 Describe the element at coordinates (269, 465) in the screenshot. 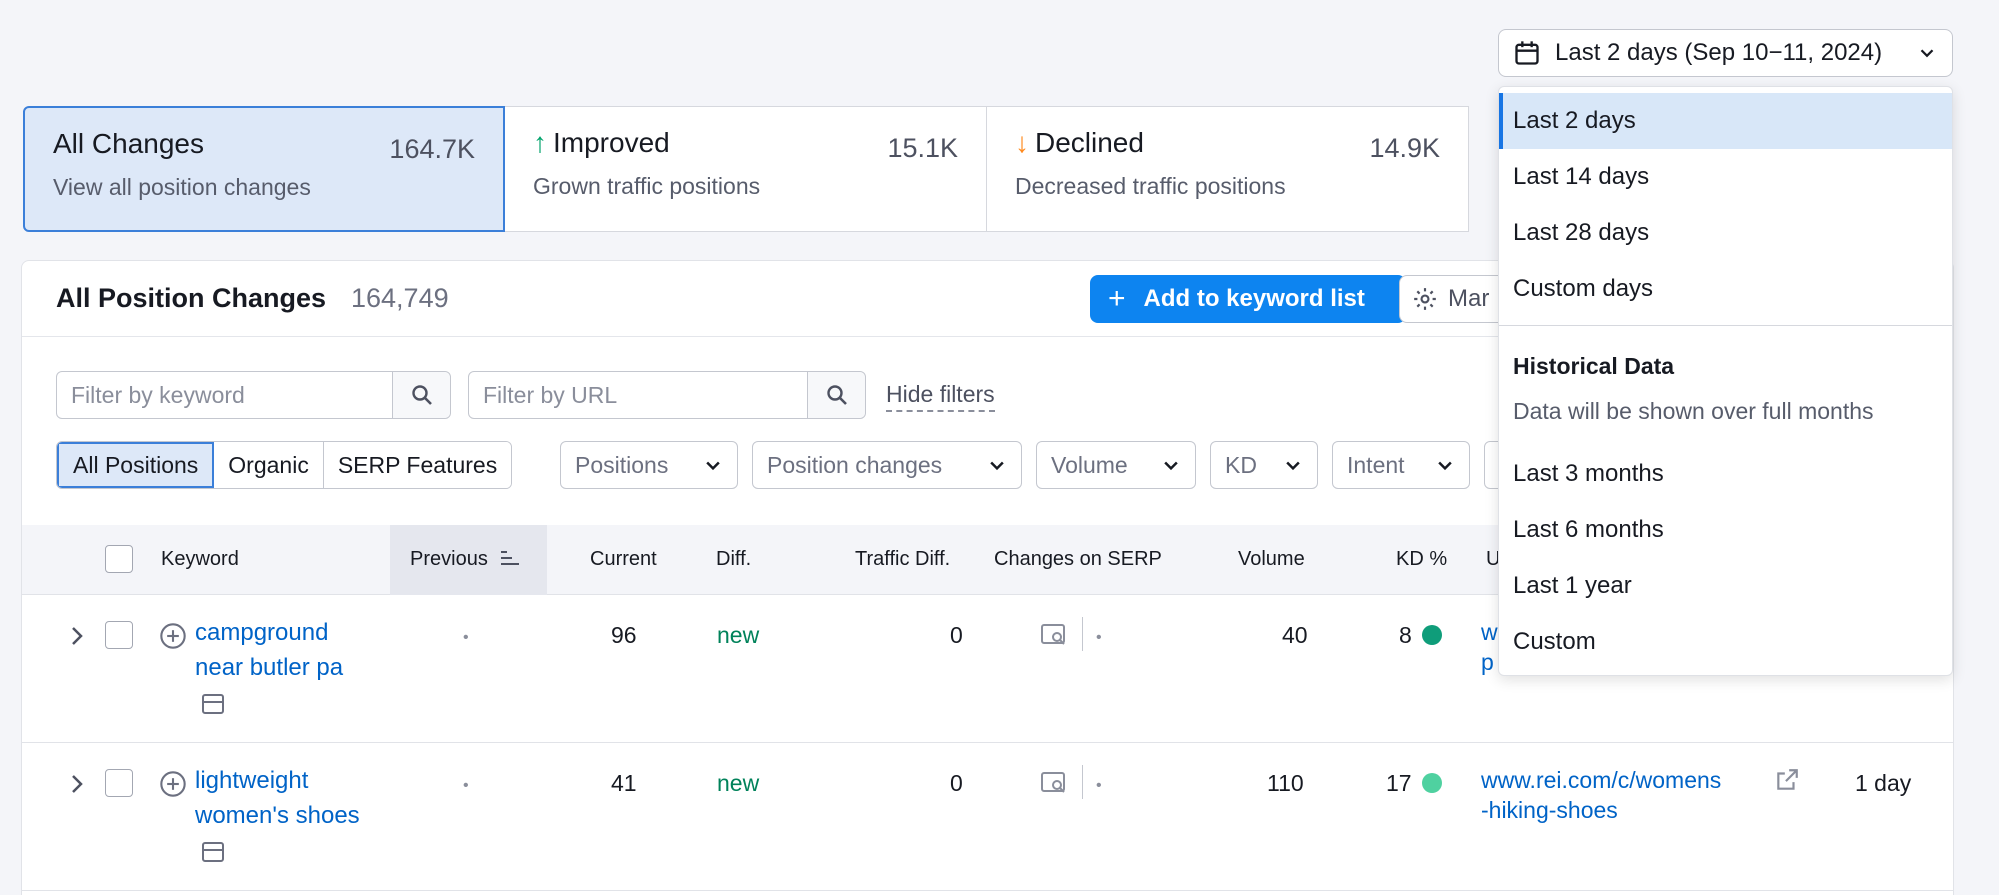

I see `segment-organic: Organic` at that location.